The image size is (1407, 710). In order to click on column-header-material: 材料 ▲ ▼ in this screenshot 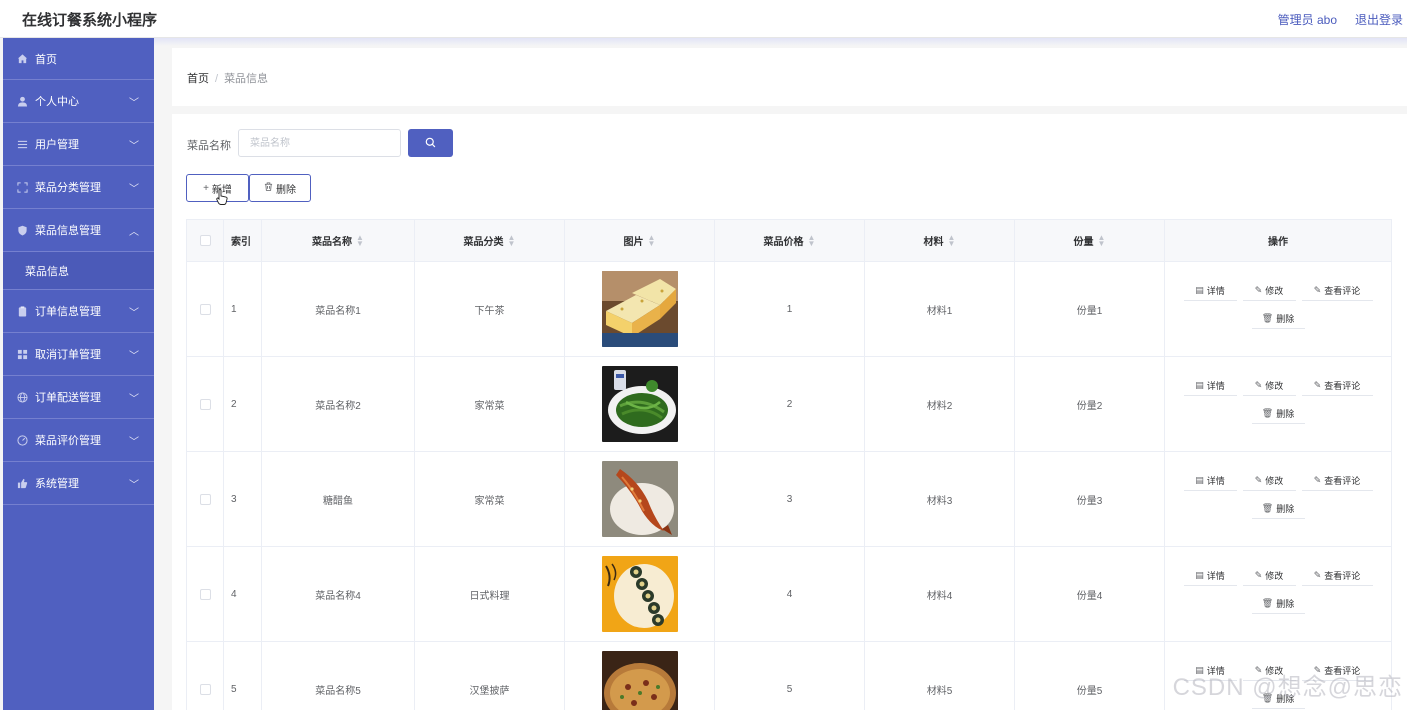, I will do `click(940, 240)`.